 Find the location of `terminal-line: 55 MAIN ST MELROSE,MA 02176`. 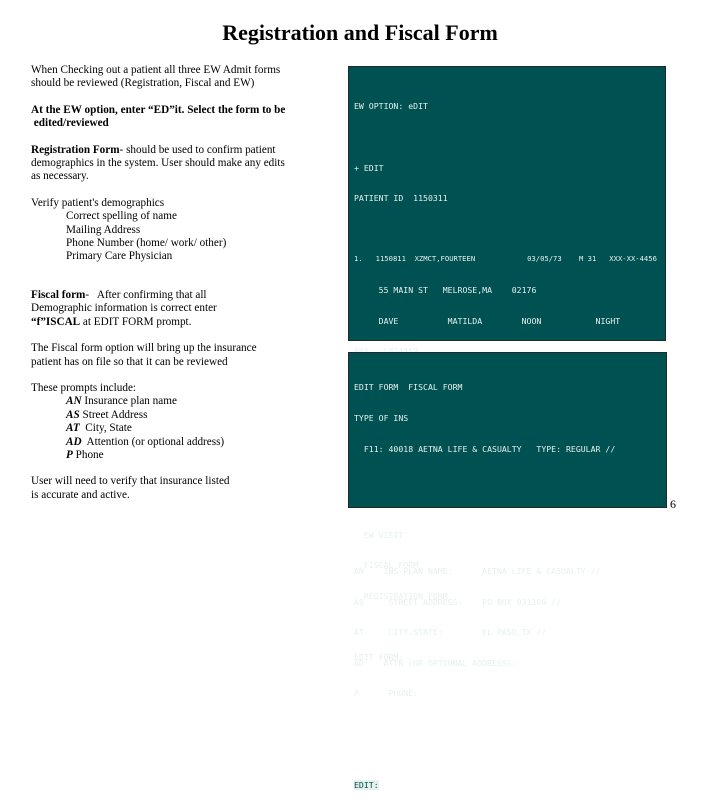

terminal-line: 55 MAIN ST MELROSE,MA 02176 is located at coordinates (445, 289).